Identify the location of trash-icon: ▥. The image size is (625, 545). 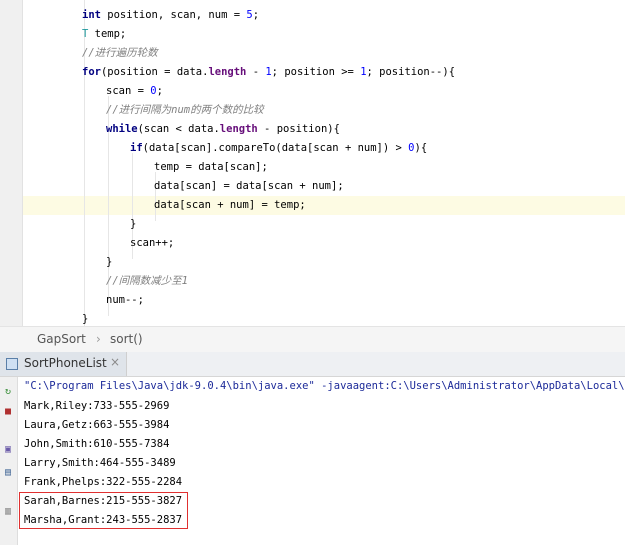
(8, 512).